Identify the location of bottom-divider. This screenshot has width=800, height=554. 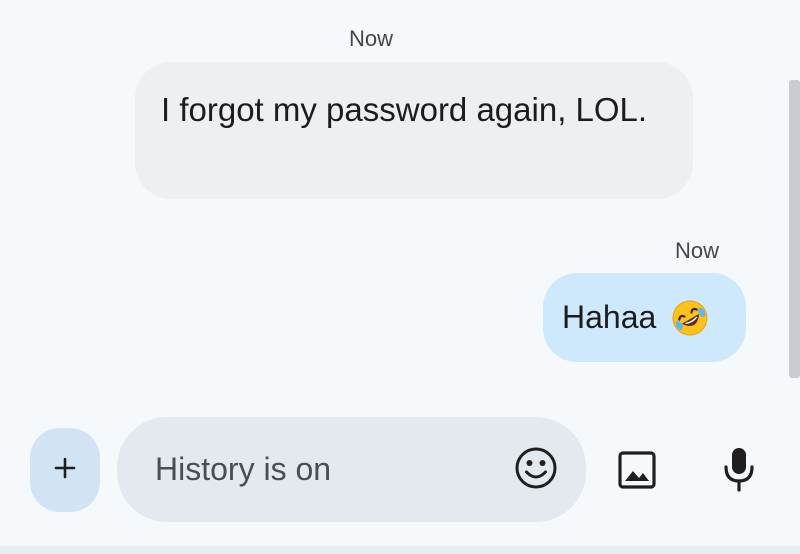
(400, 550).